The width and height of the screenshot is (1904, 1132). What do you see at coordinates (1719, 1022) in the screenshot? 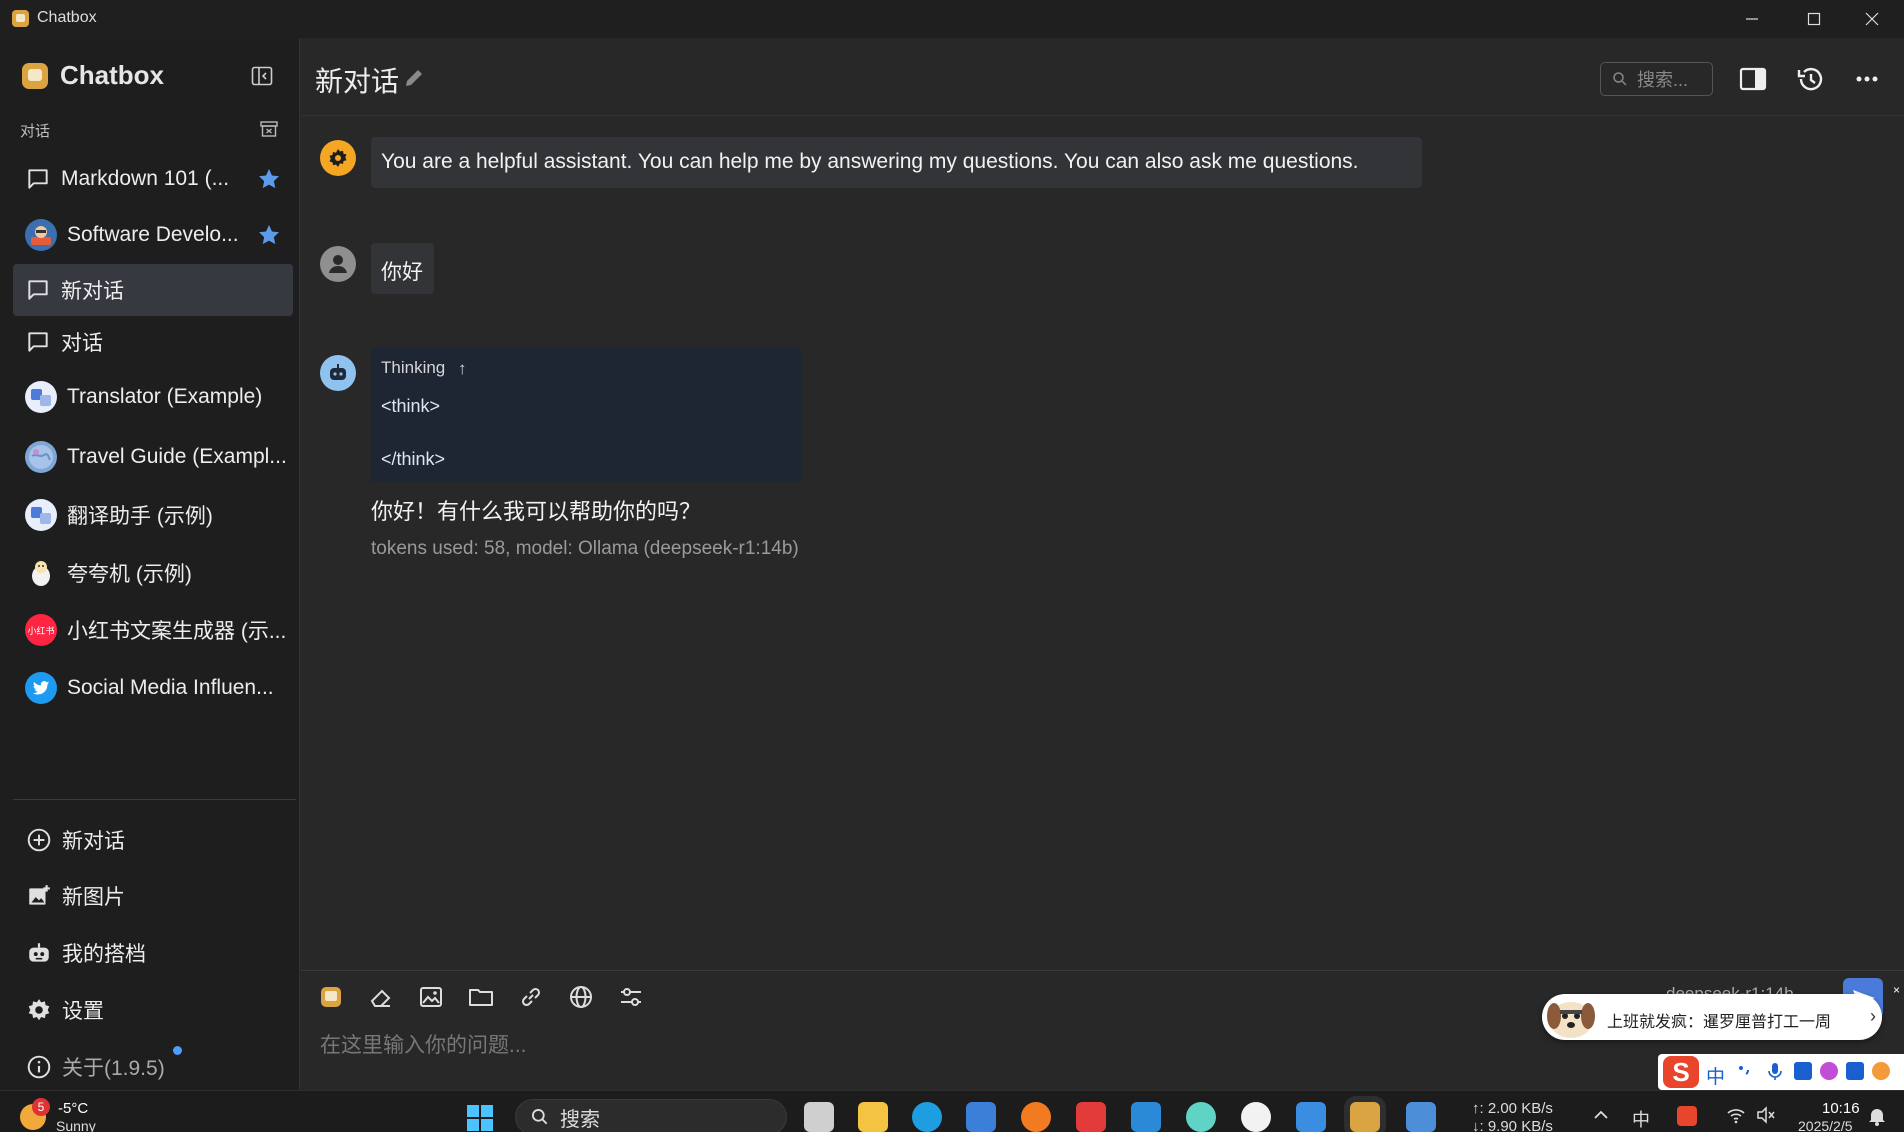
I see `notification-text: 上班就发疯：暹罗厘普打工一周` at bounding box center [1719, 1022].